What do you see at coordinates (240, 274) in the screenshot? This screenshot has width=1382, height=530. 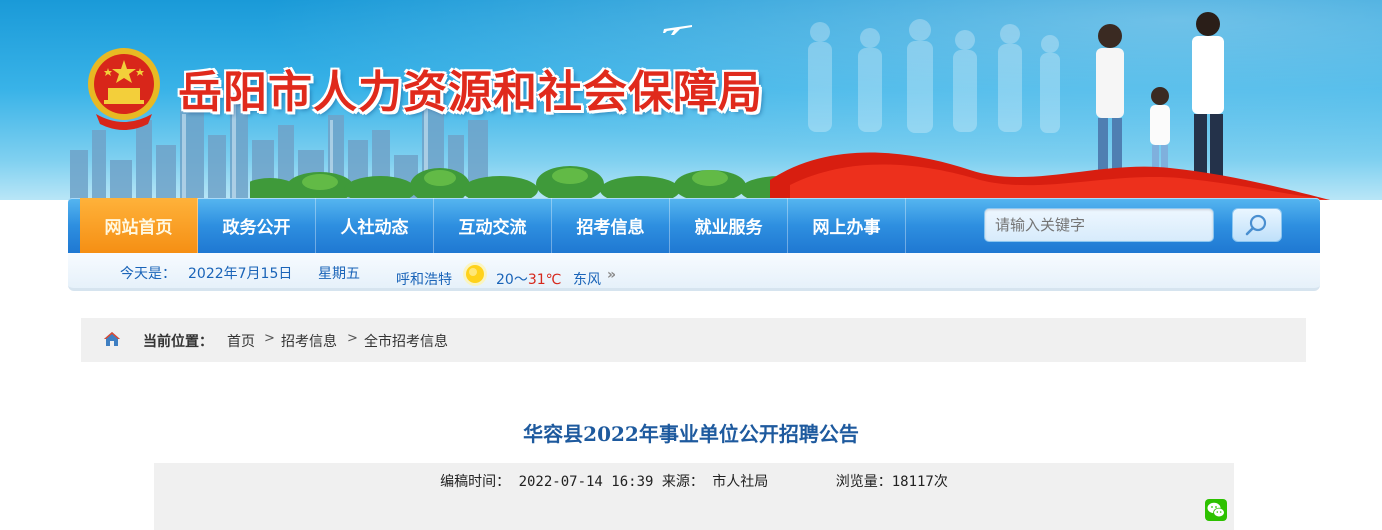 I see `current-date: 2022年7月15日` at bounding box center [240, 274].